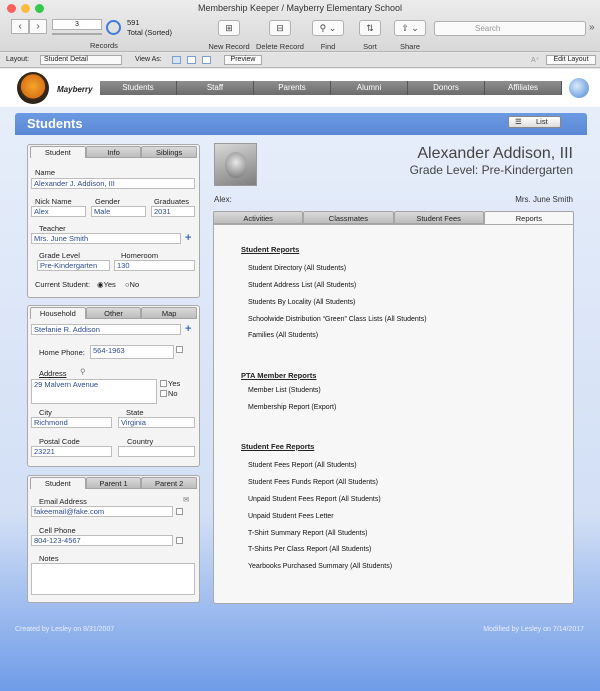 Image resolution: width=600 pixels, height=691 pixels. I want to click on report-link: Student Fees Report (All Students), so click(302, 465).